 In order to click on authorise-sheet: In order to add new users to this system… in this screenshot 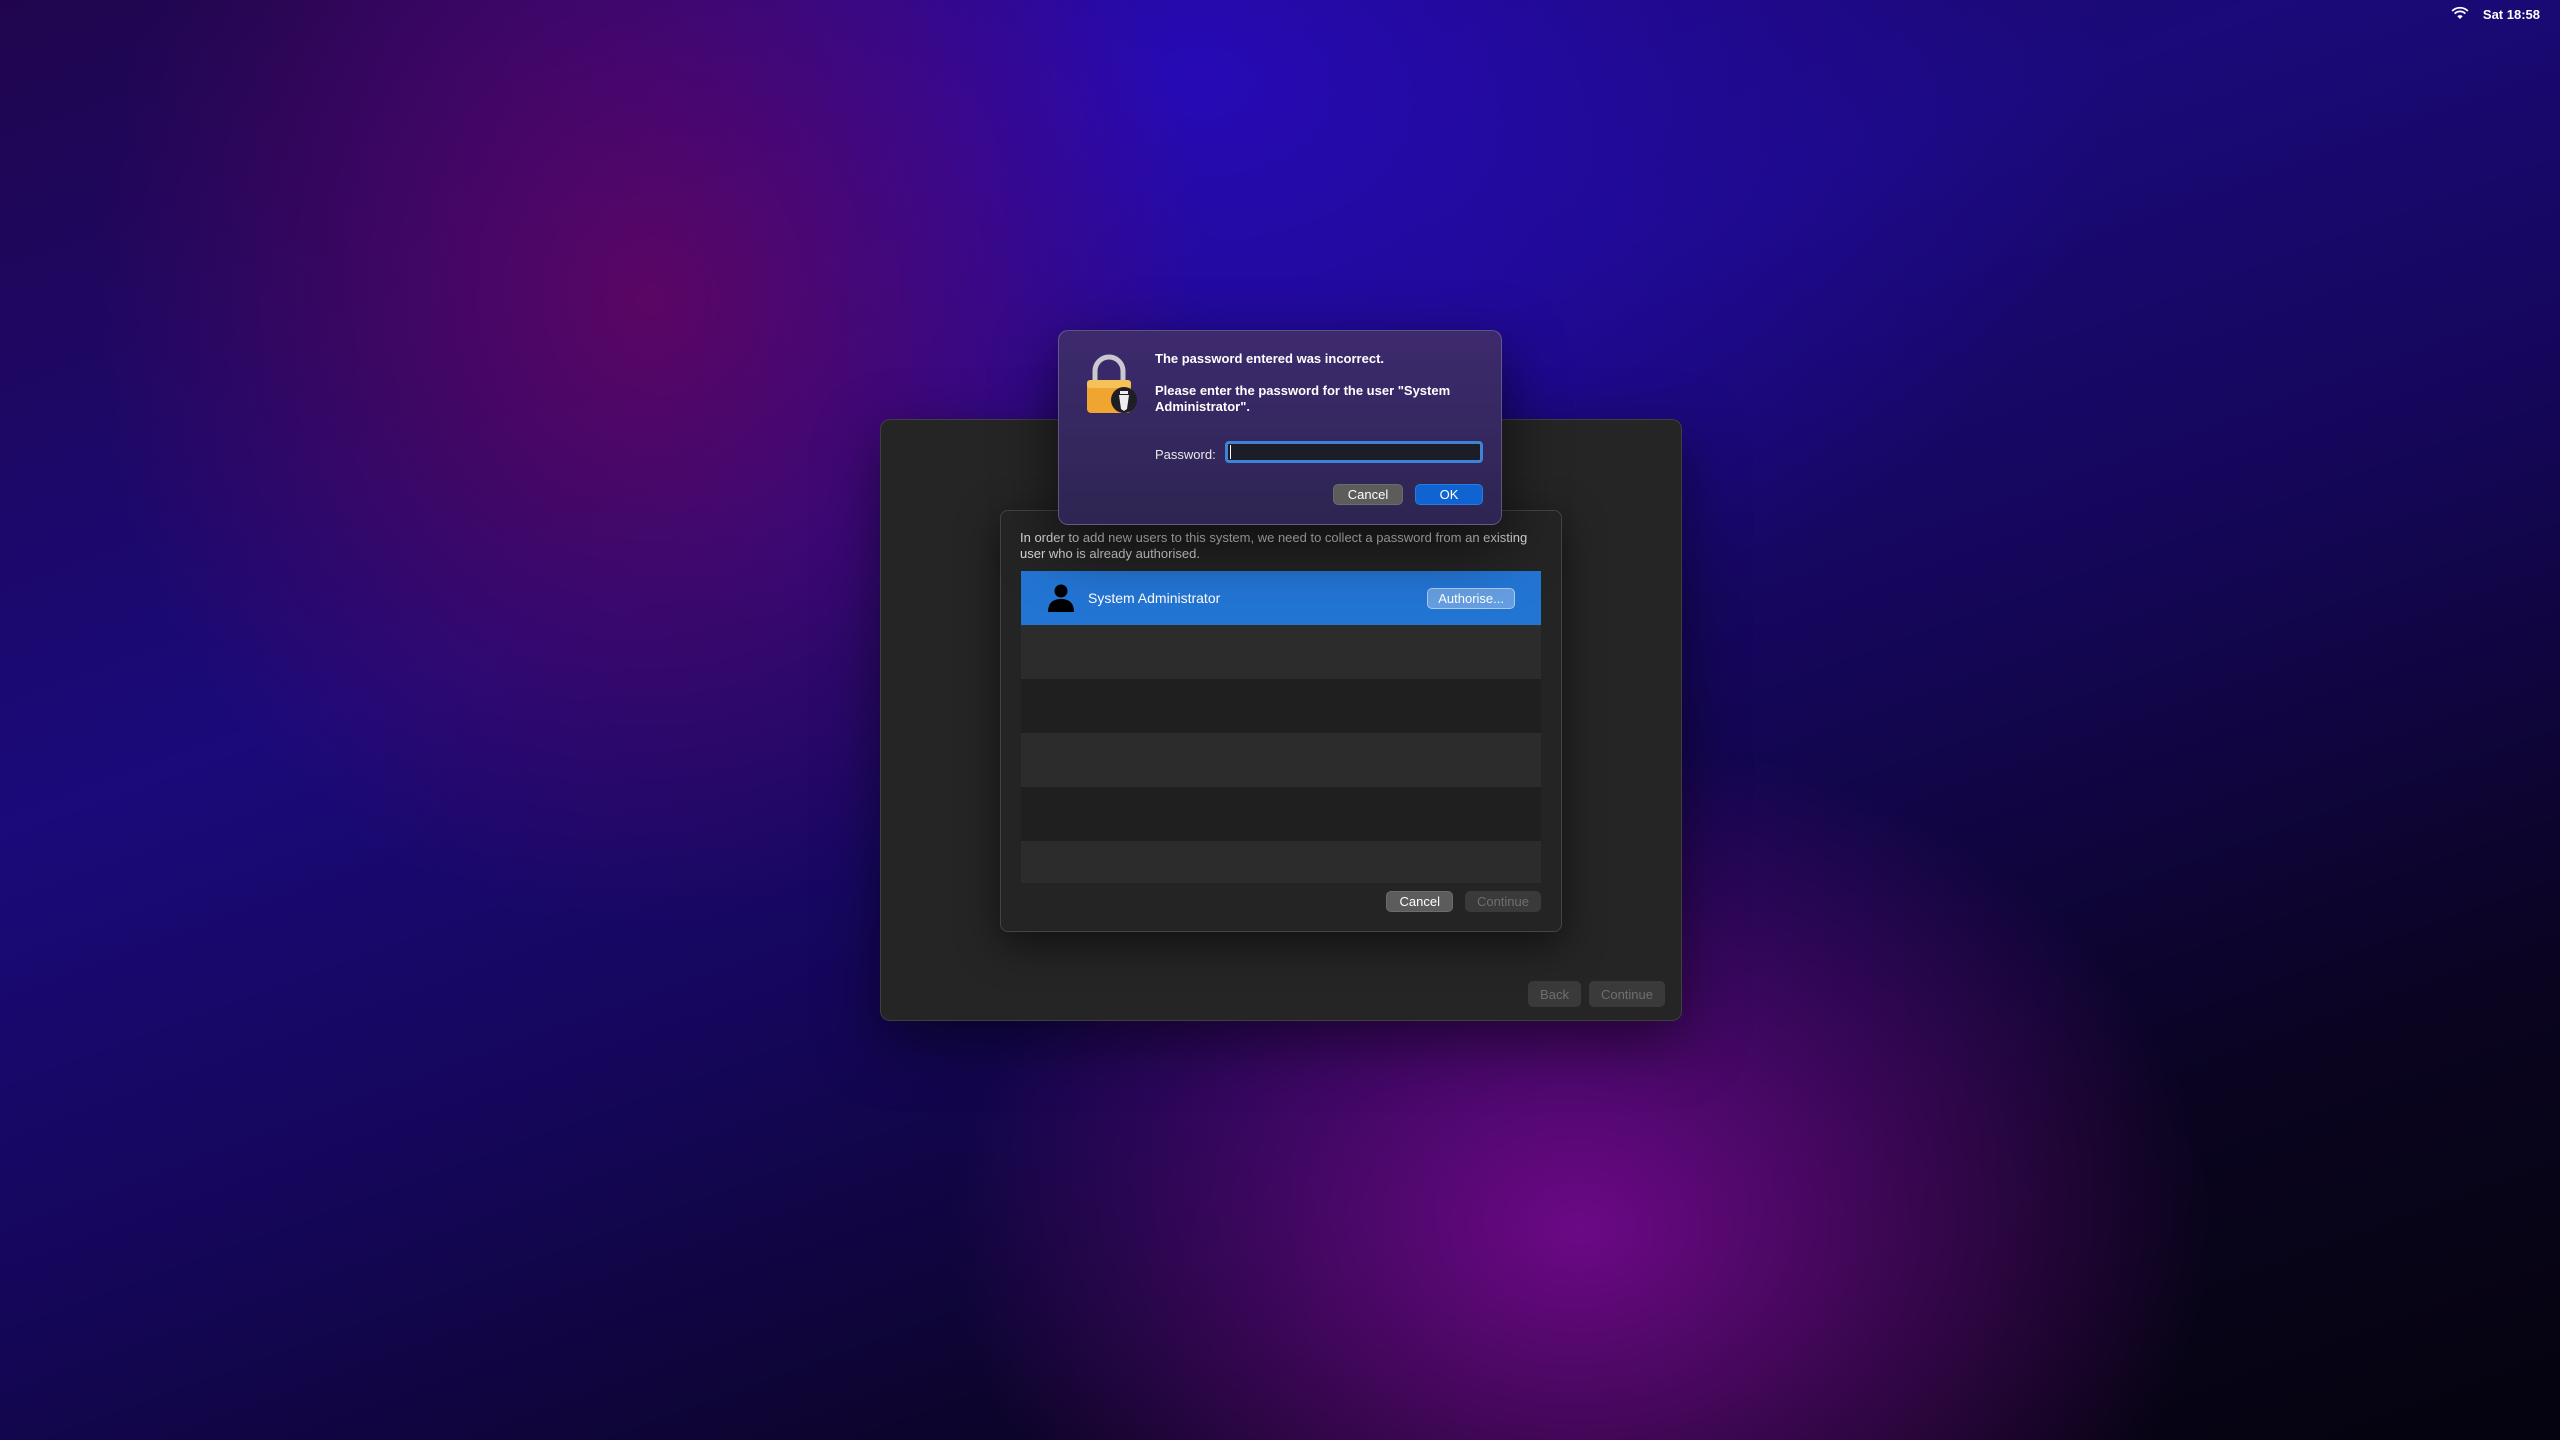, I will do `click(1281, 721)`.